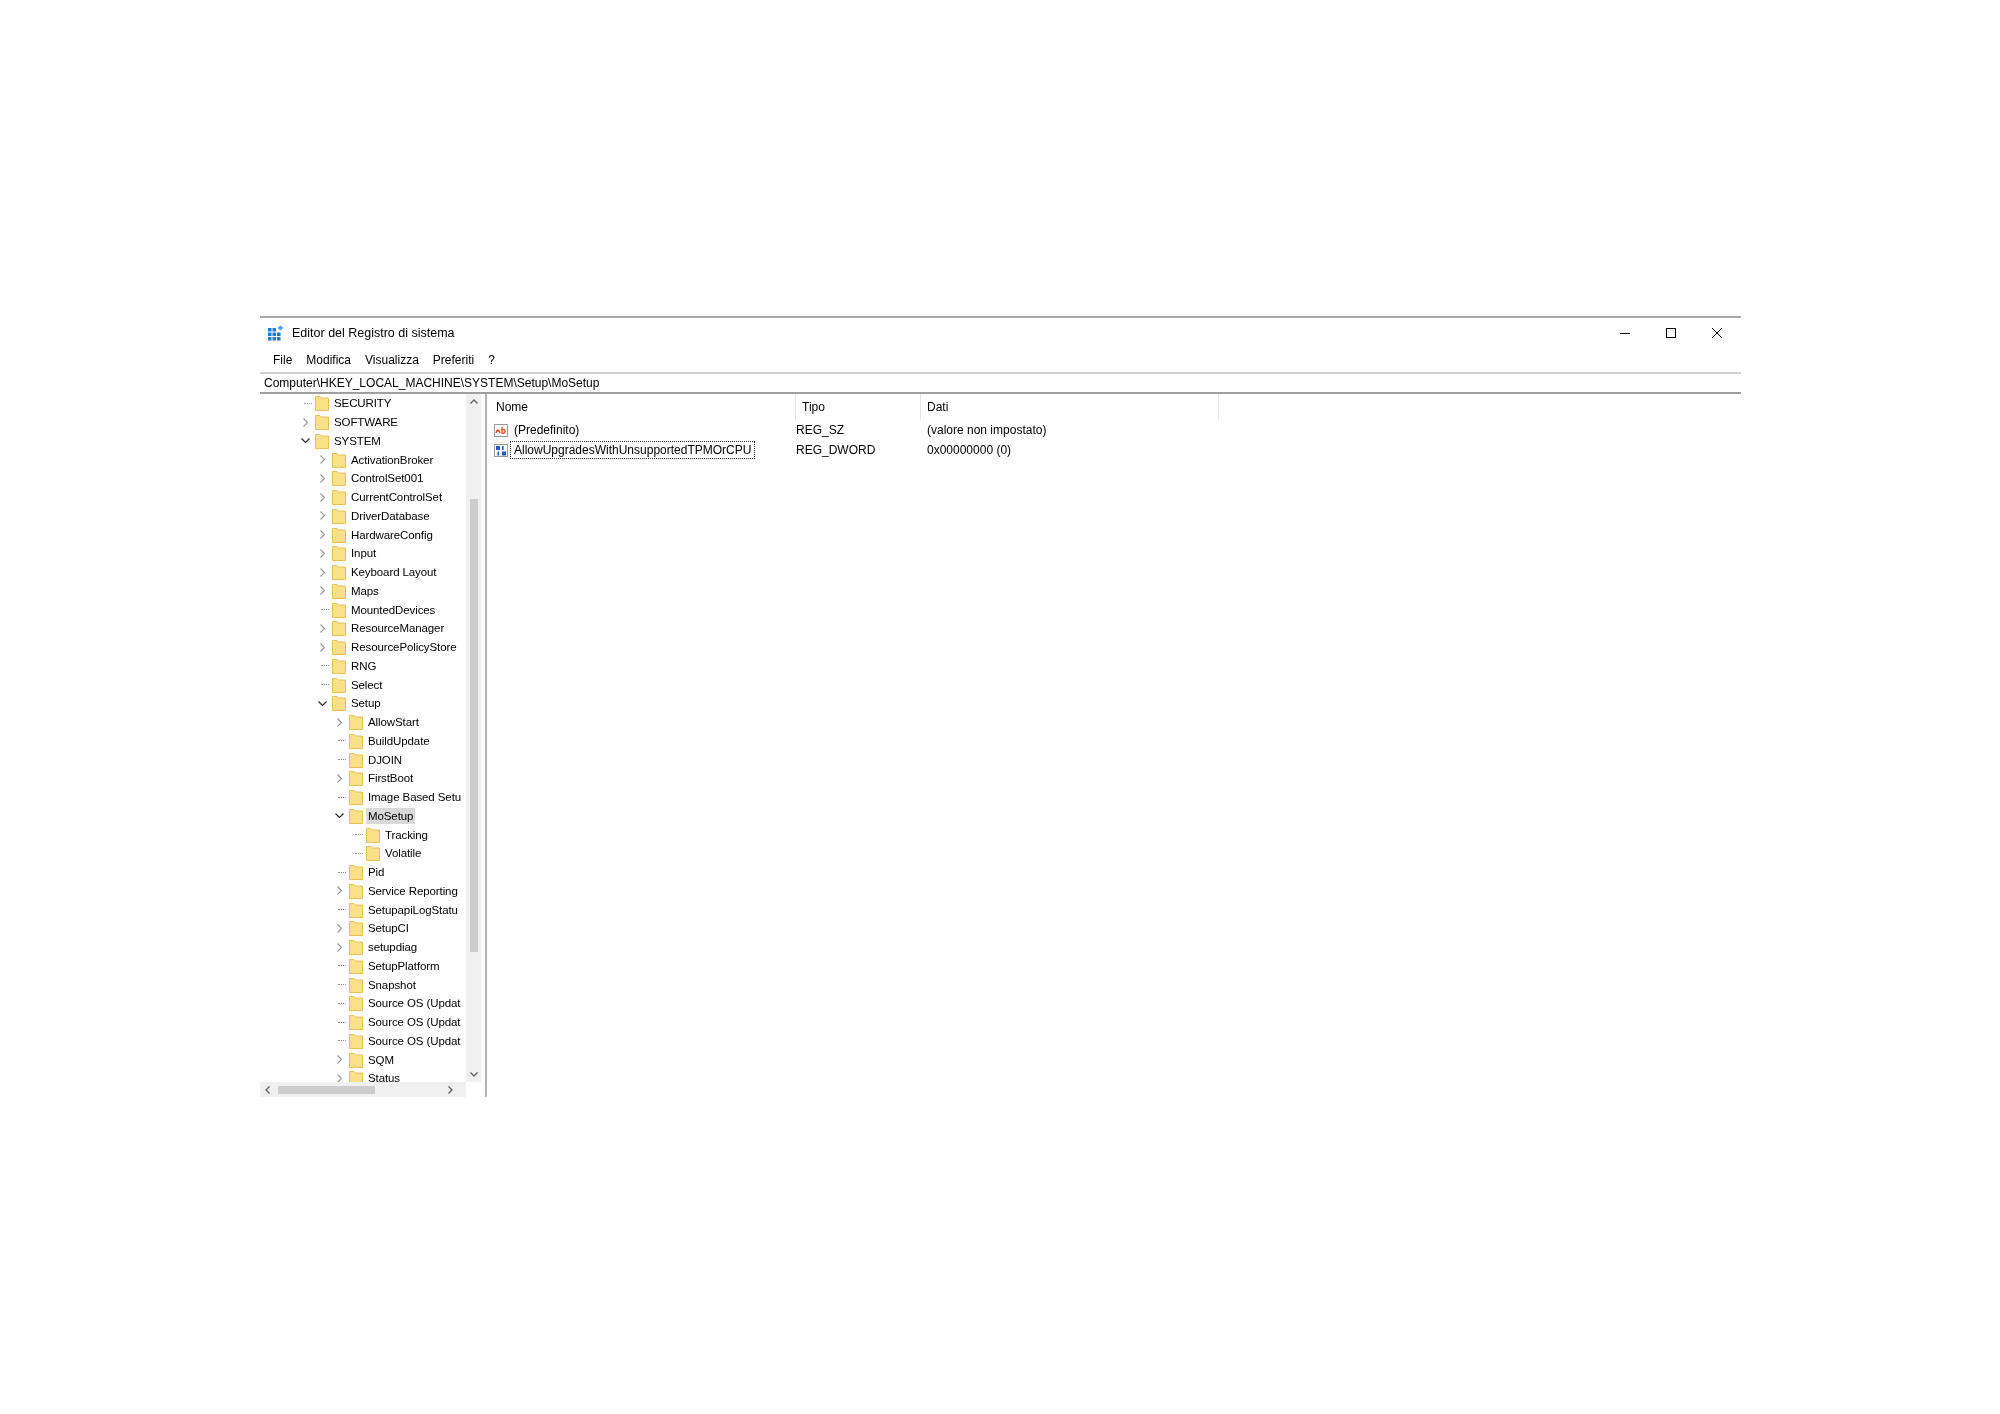 The width and height of the screenshot is (2000, 1414). I want to click on tree-item: Volatile, so click(403, 853).